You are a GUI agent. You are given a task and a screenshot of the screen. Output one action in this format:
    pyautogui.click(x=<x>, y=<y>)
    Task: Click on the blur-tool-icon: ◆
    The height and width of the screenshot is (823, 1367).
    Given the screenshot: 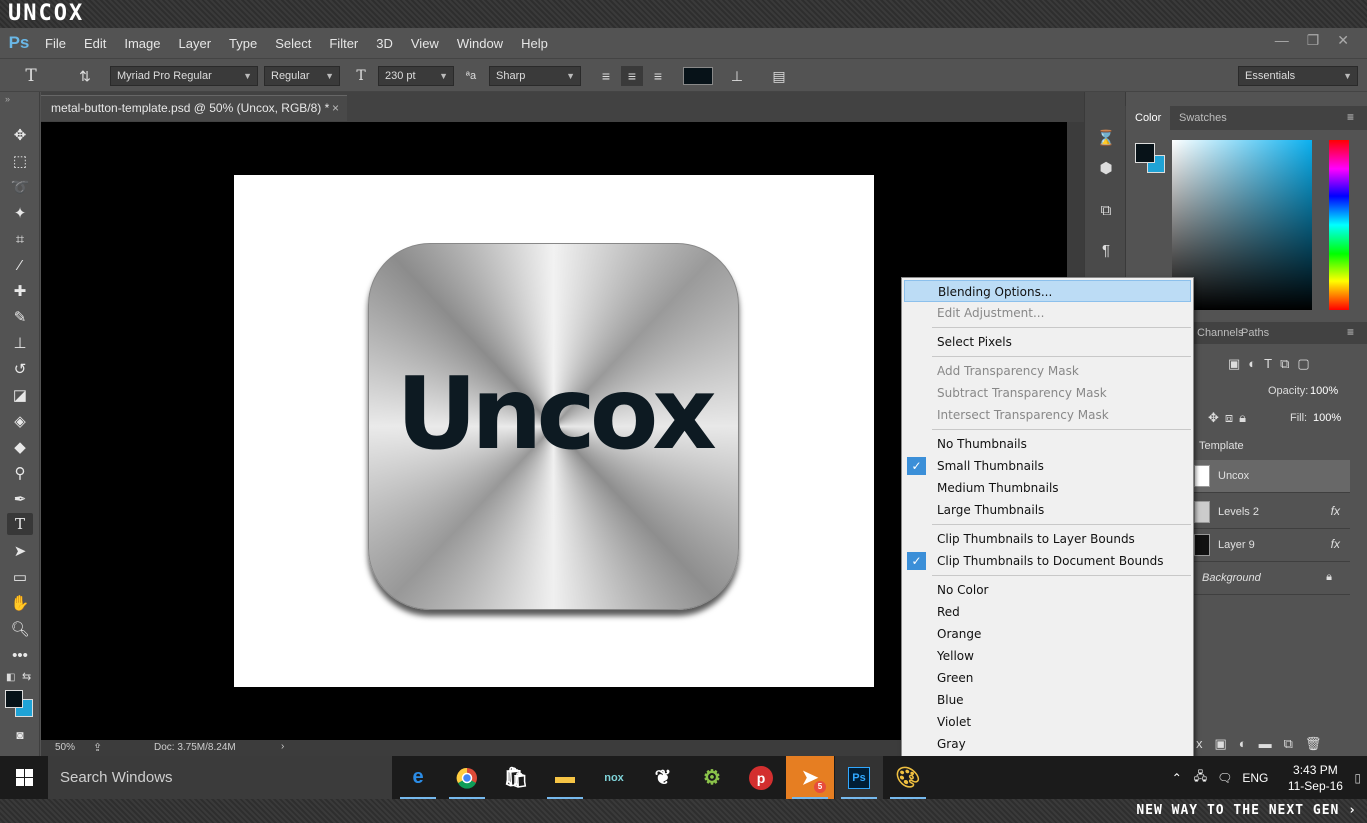 What is the action you would take?
    pyautogui.click(x=20, y=447)
    